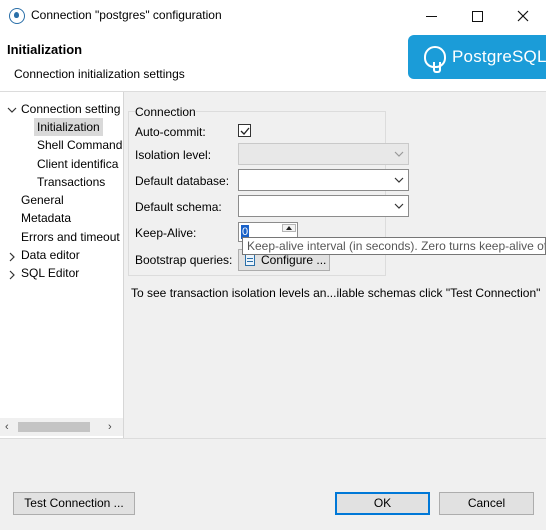  I want to click on scrollbar-thumb, so click(54, 427).